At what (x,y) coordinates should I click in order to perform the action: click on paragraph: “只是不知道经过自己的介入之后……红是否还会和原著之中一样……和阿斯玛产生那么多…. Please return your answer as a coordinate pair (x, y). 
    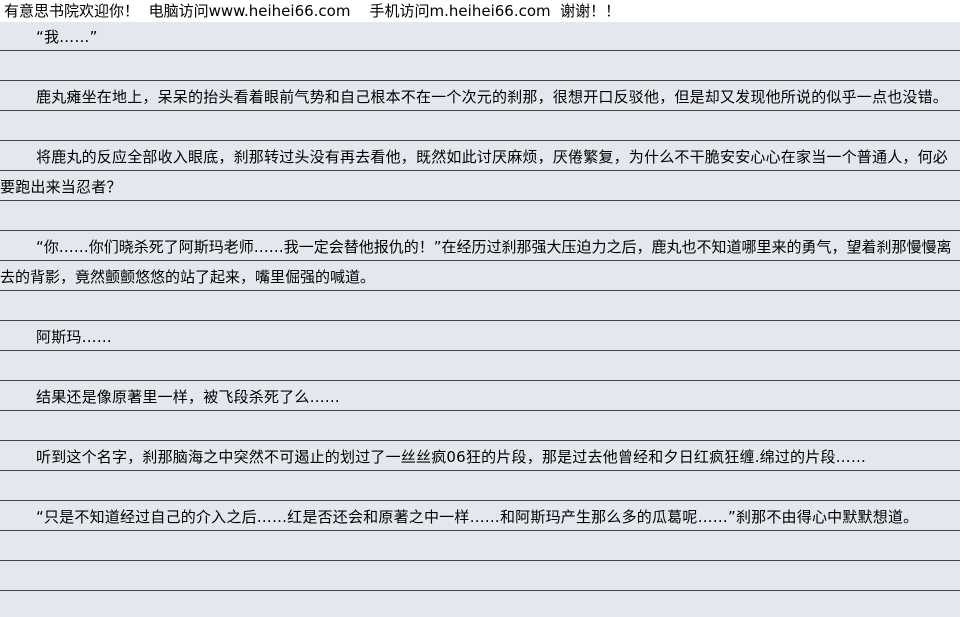
    Looking at the image, I should click on (477, 517).